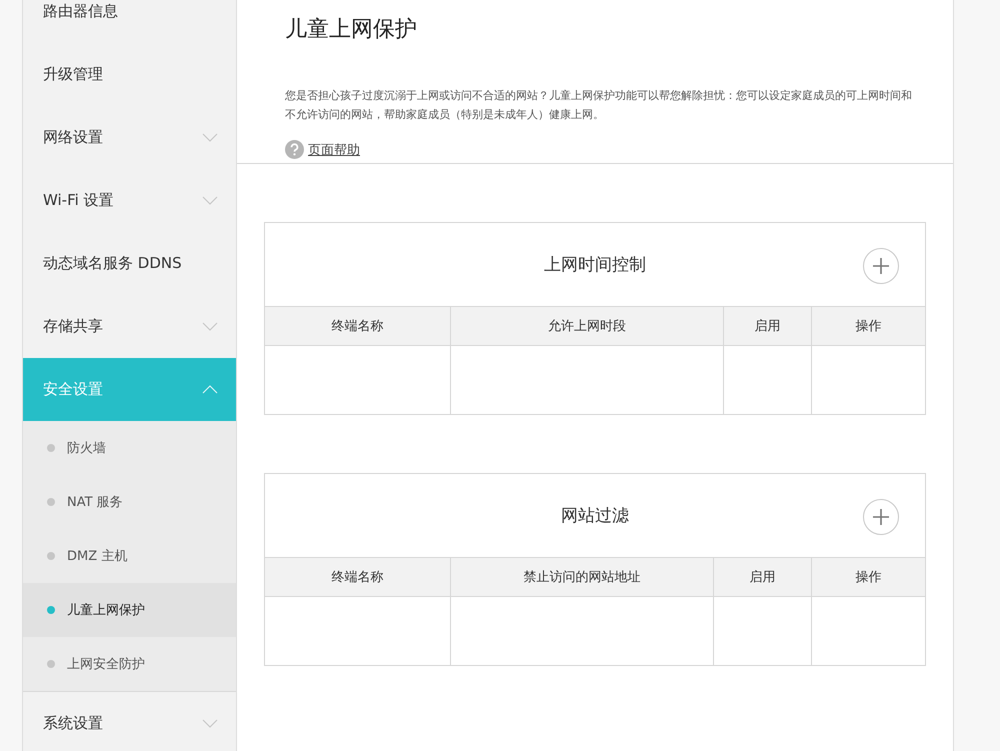  What do you see at coordinates (581, 576) in the screenshot?
I see `column-header: 禁止访问的网站地址` at bounding box center [581, 576].